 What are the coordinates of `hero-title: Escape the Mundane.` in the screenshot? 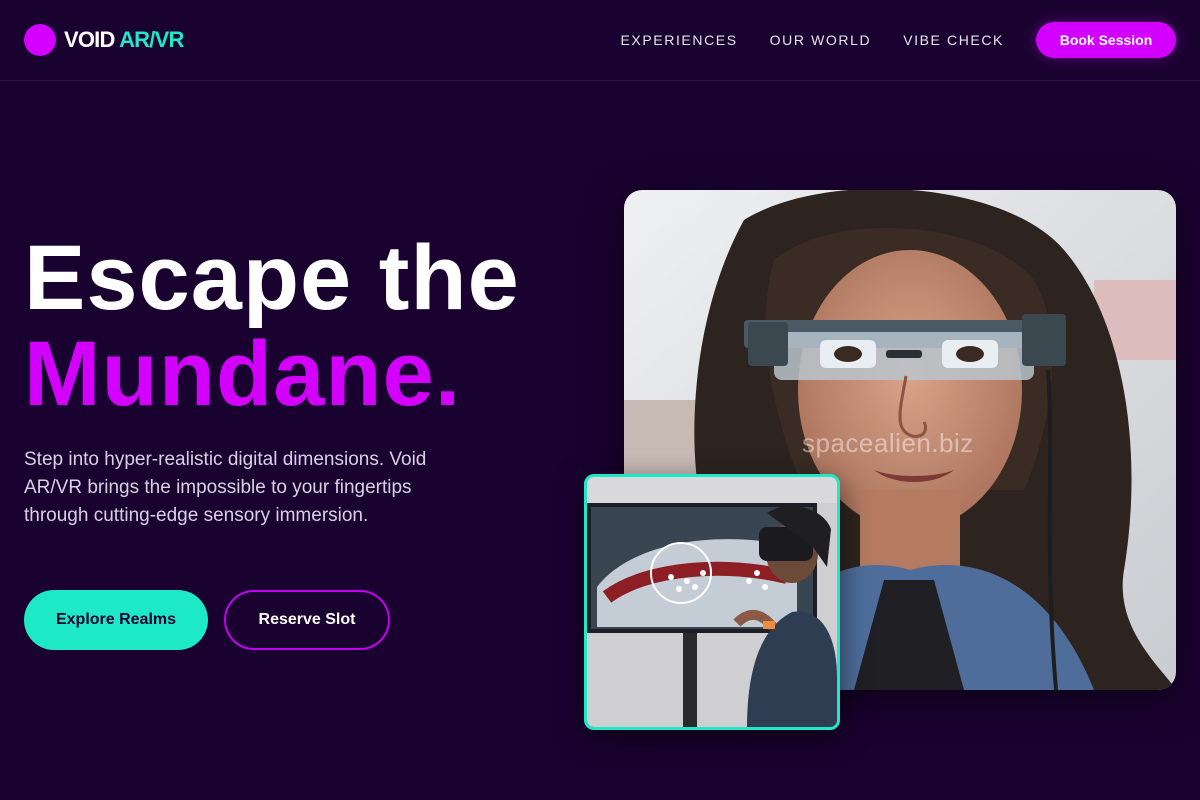 It's located at (272, 326).